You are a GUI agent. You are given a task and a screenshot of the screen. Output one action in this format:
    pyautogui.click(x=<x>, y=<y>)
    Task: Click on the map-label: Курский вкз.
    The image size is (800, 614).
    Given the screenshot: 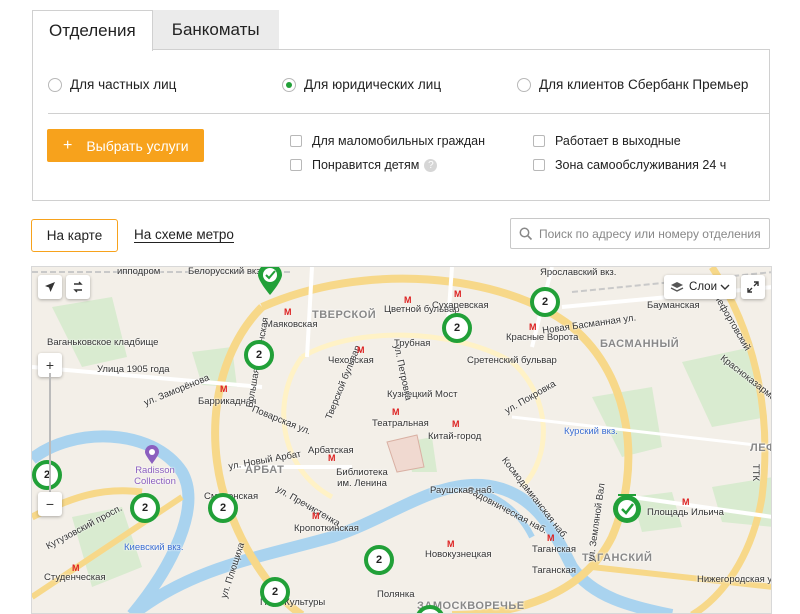 What is the action you would take?
    pyautogui.click(x=591, y=431)
    